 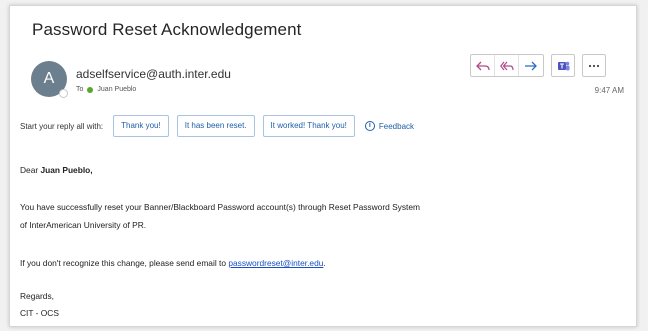 I want to click on suggested-reply-button: It worked! Thank you!, so click(x=308, y=126).